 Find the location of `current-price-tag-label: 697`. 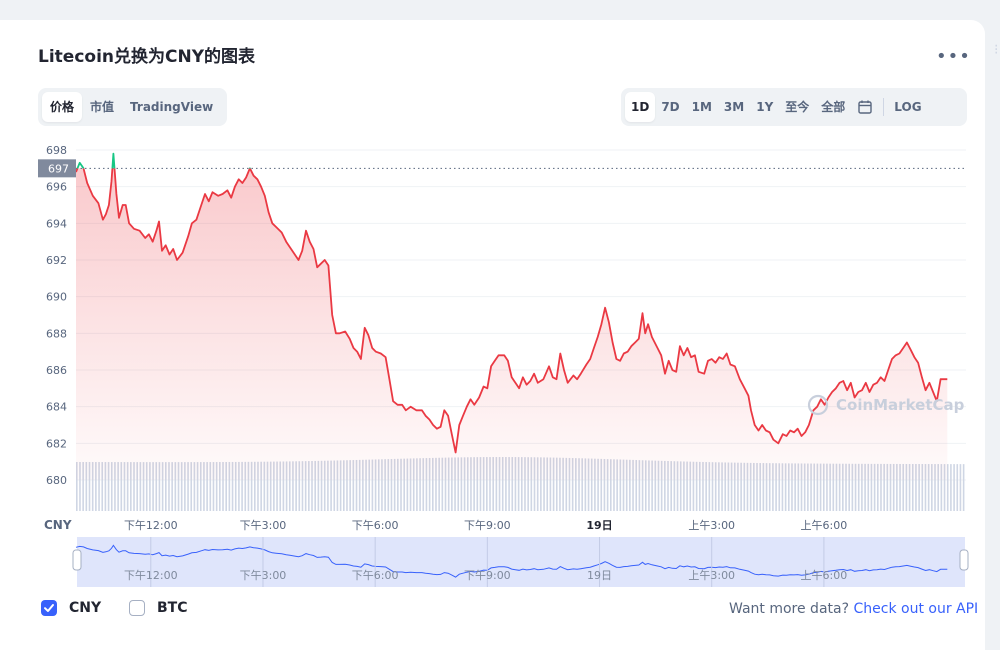

current-price-tag-label: 697 is located at coordinates (58, 168).